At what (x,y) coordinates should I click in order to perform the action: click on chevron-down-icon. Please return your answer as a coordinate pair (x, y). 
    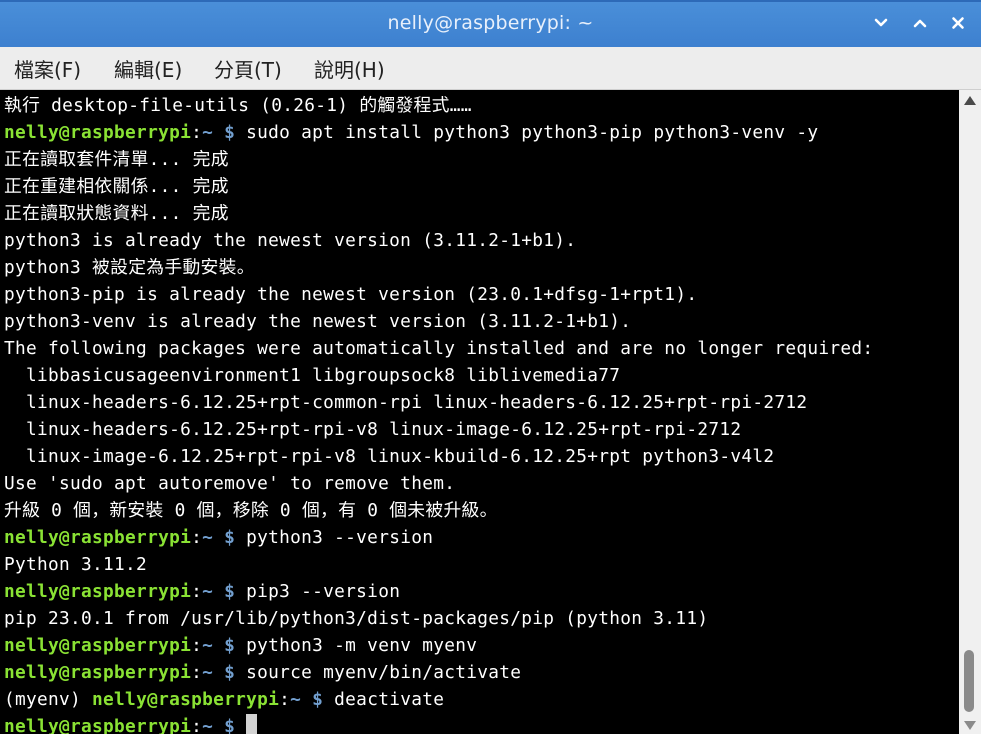
    Looking at the image, I should click on (881, 22).